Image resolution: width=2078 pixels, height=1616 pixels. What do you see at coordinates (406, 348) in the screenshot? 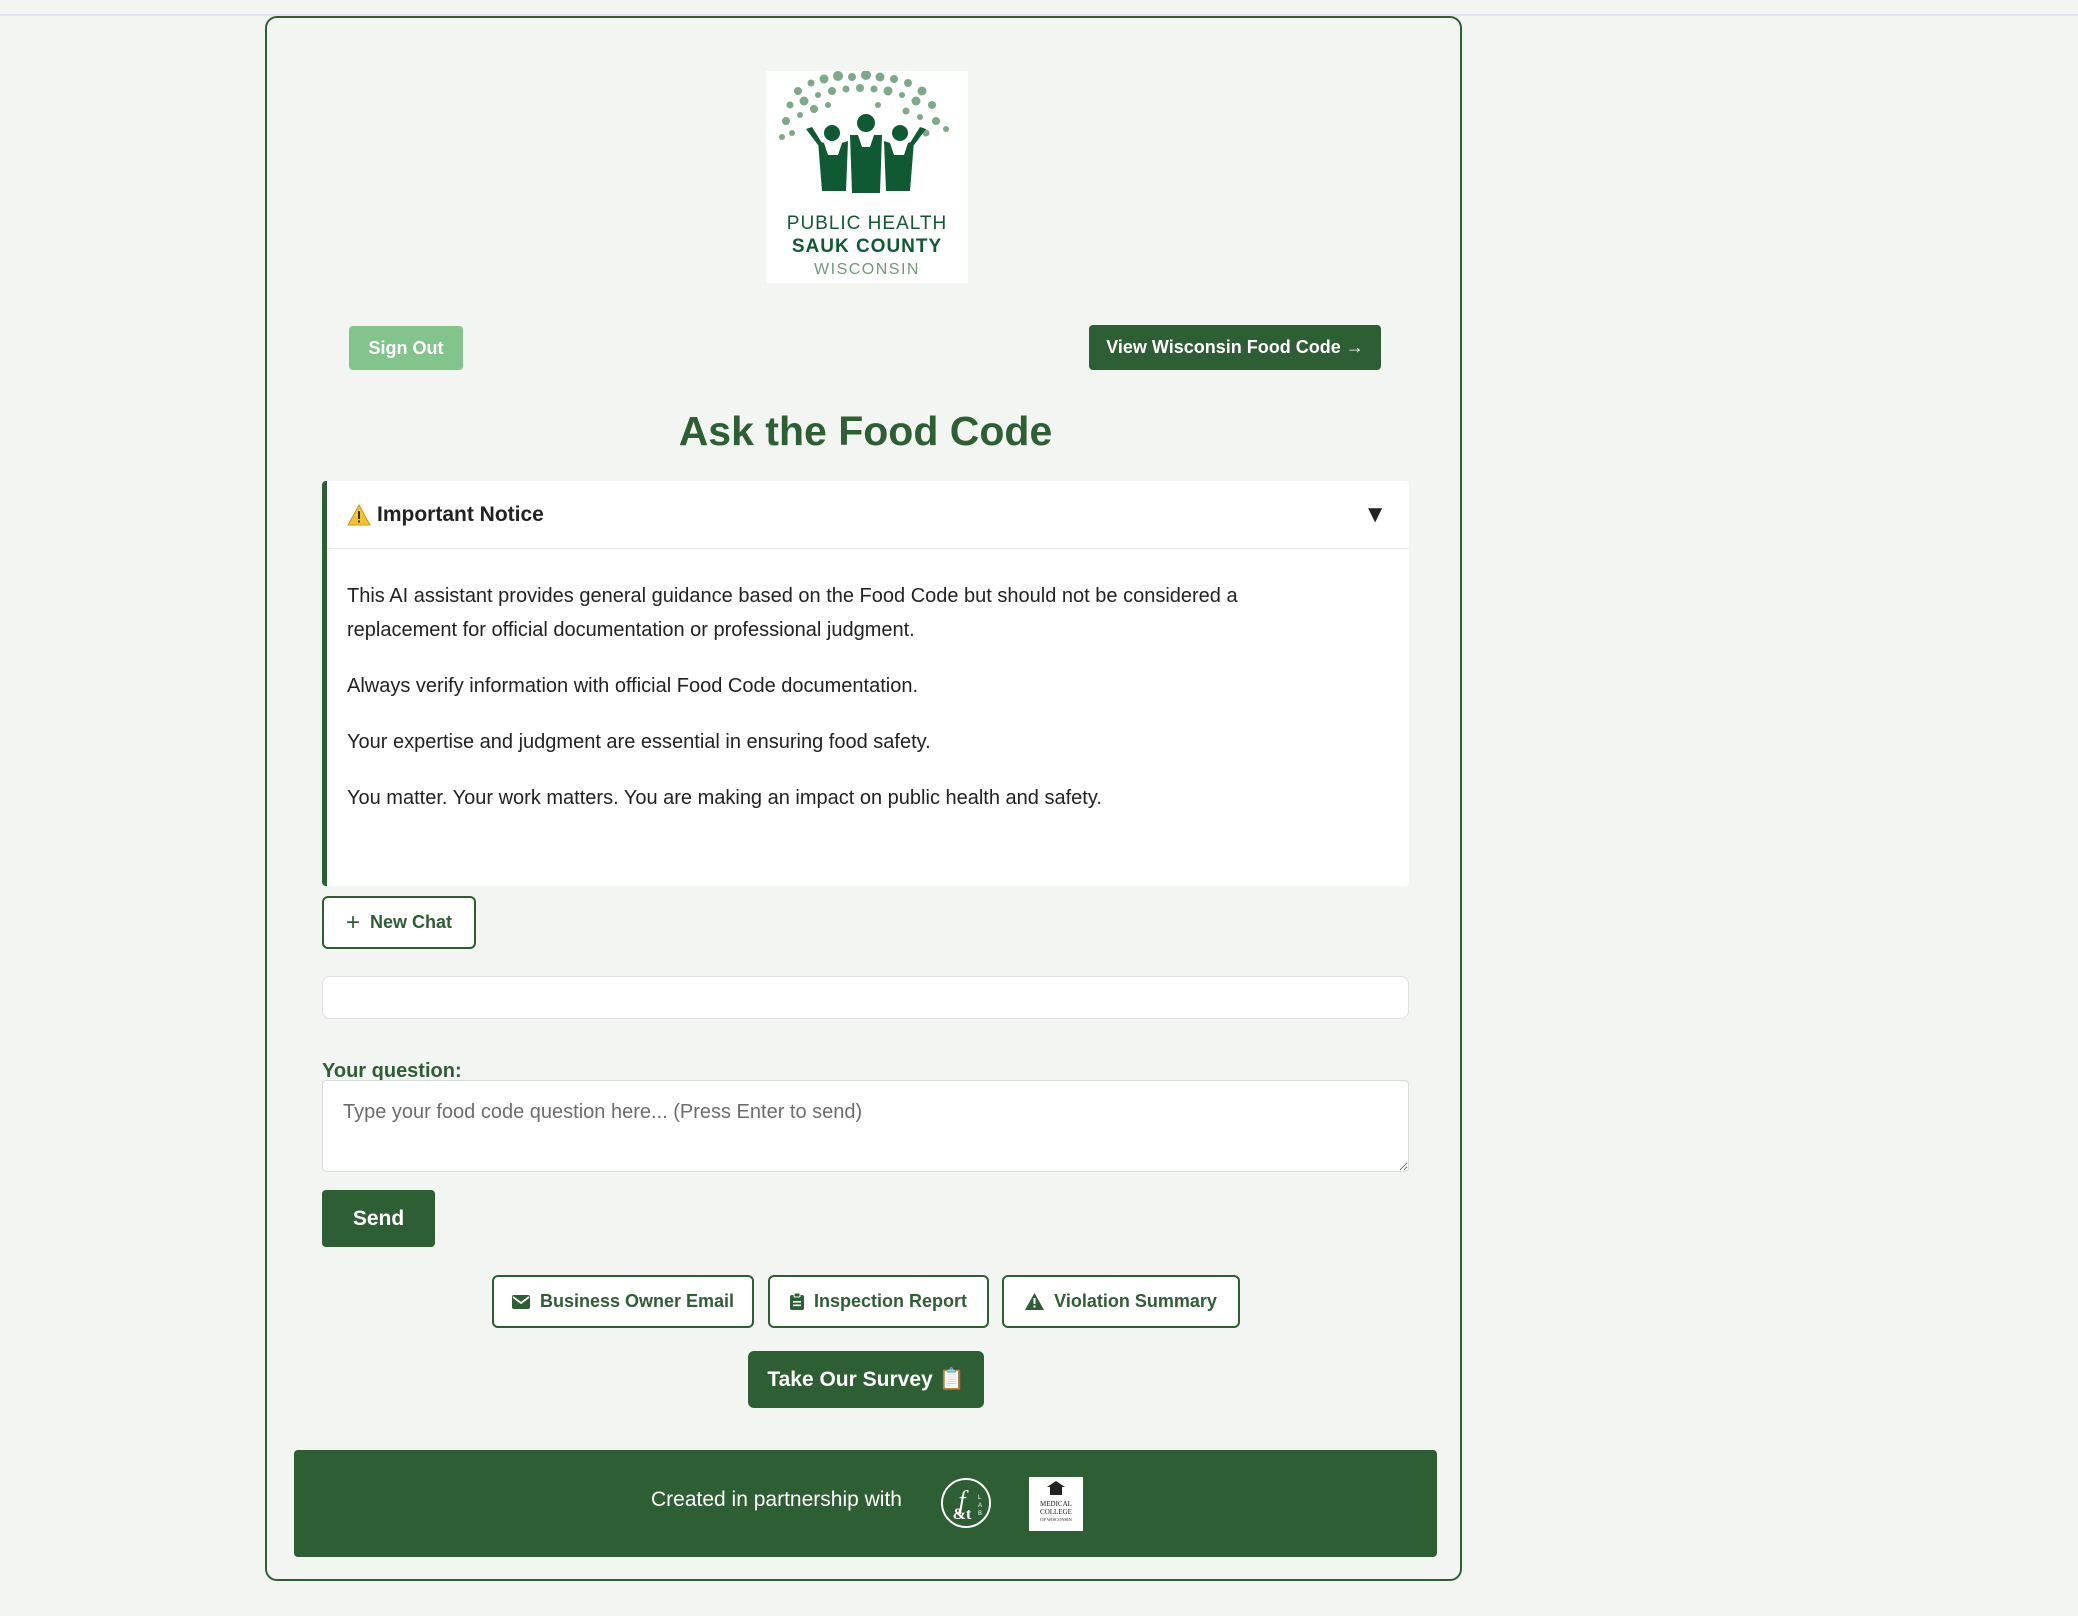
I see `sign-out-button: Sign Out` at bounding box center [406, 348].